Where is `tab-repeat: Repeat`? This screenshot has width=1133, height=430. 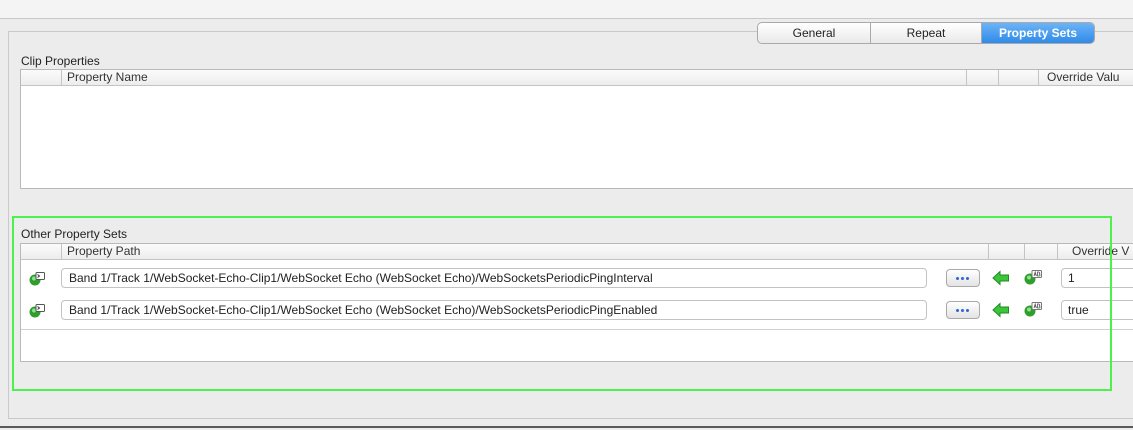
tab-repeat: Repeat is located at coordinates (926, 33).